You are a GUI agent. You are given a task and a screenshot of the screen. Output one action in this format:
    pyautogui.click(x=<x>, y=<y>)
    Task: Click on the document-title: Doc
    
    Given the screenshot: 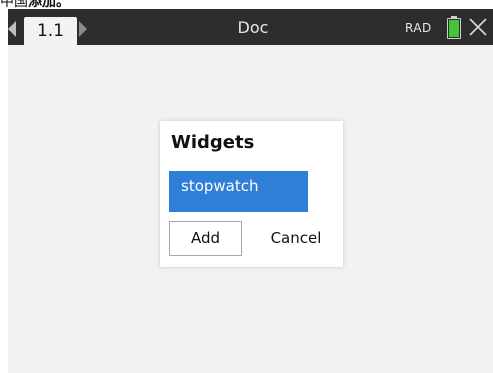 What is the action you would take?
    pyautogui.click(x=253, y=27)
    